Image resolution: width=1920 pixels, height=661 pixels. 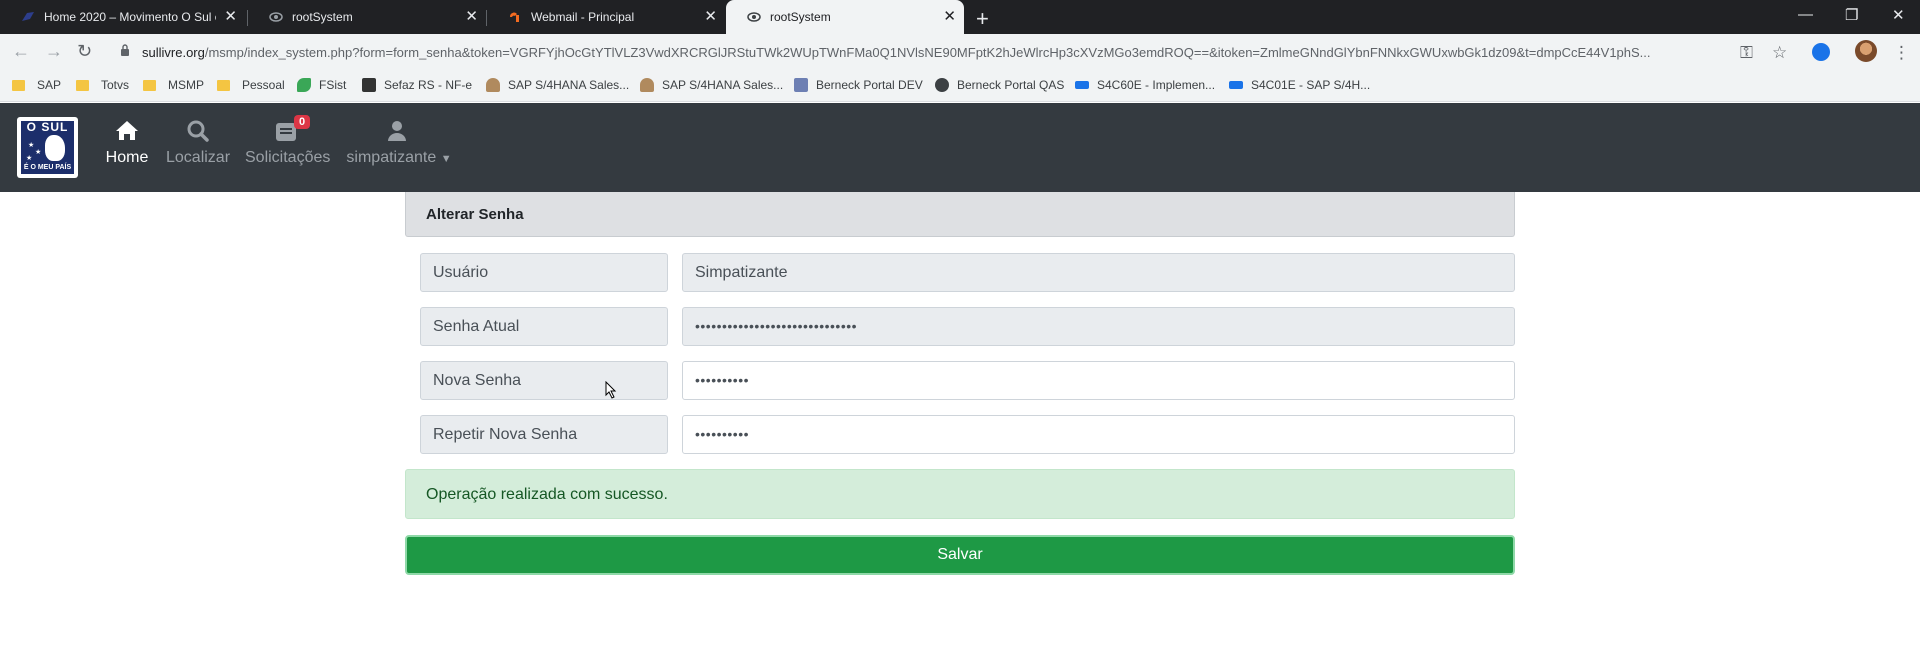 I want to click on notification-badge: 0, so click(x=302, y=122).